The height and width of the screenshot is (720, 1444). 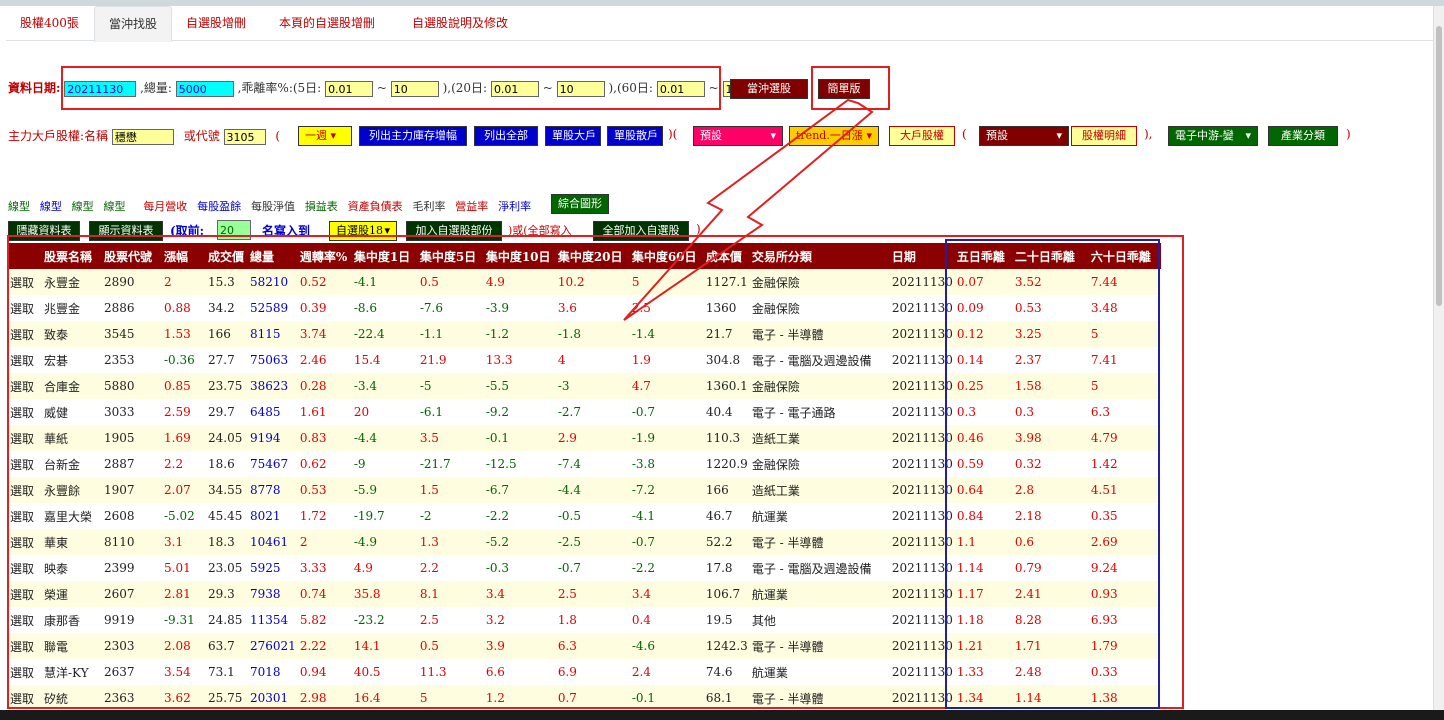 What do you see at coordinates (1438, 358) in the screenshot?
I see `vertical-scrollbar` at bounding box center [1438, 358].